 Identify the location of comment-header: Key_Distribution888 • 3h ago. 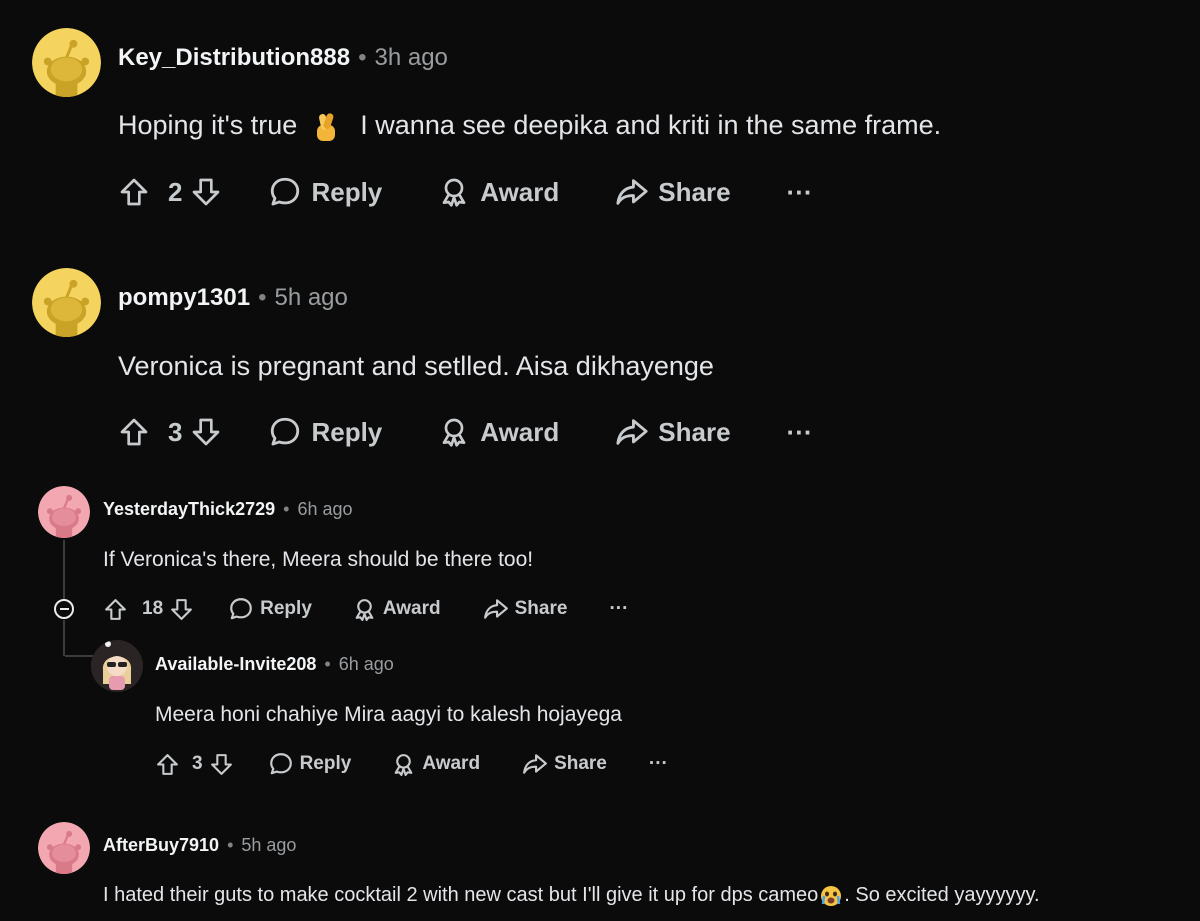
(283, 58).